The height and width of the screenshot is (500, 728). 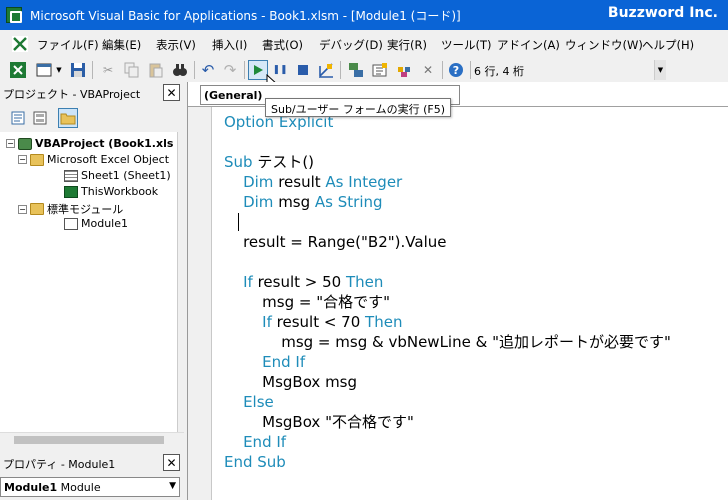 I want to click on project-pane-header: プロジェクト - VBAProject ✕, so click(x=92, y=93).